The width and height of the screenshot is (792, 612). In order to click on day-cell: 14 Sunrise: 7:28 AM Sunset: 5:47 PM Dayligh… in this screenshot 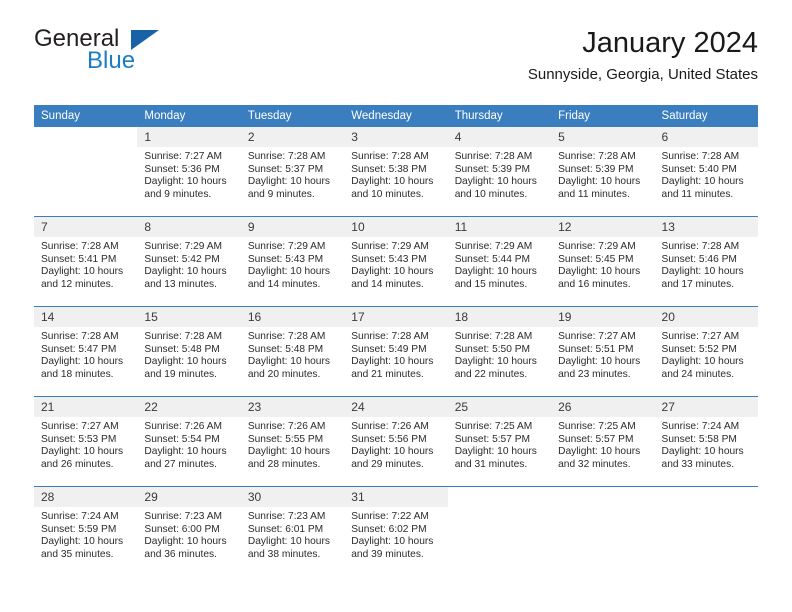, I will do `click(86, 351)`.